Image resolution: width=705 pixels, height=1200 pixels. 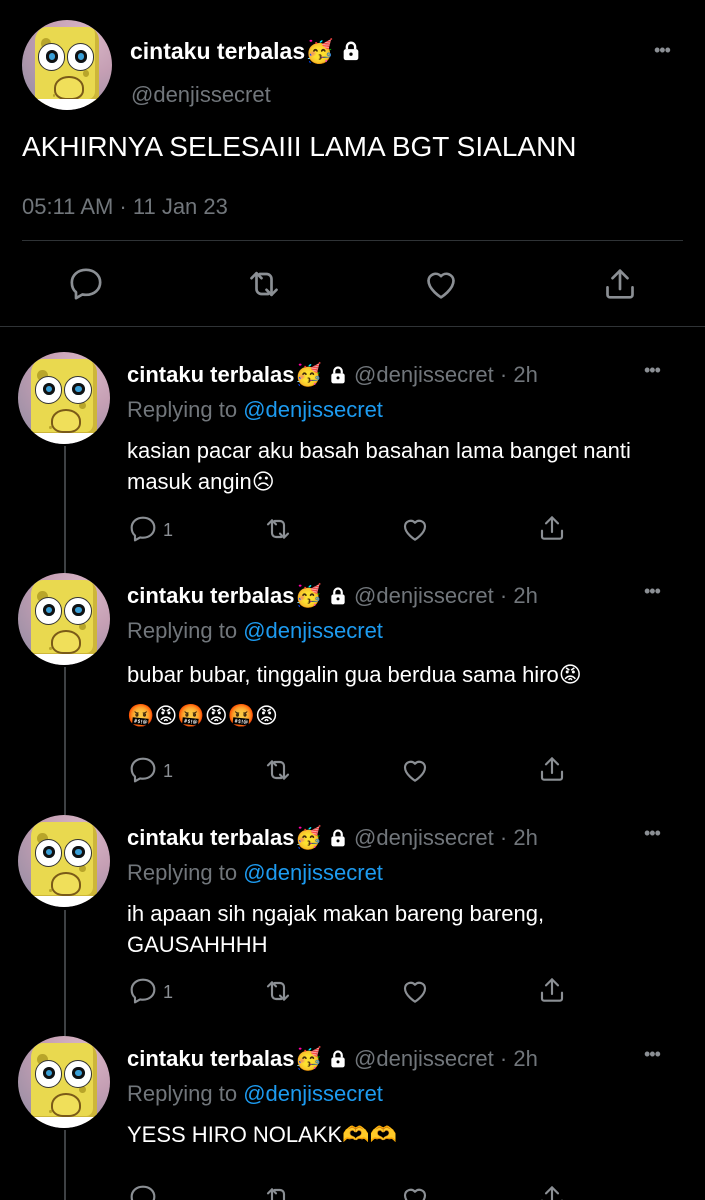 I want to click on display-name-text: cintaku terbalas, so click(x=218, y=51).